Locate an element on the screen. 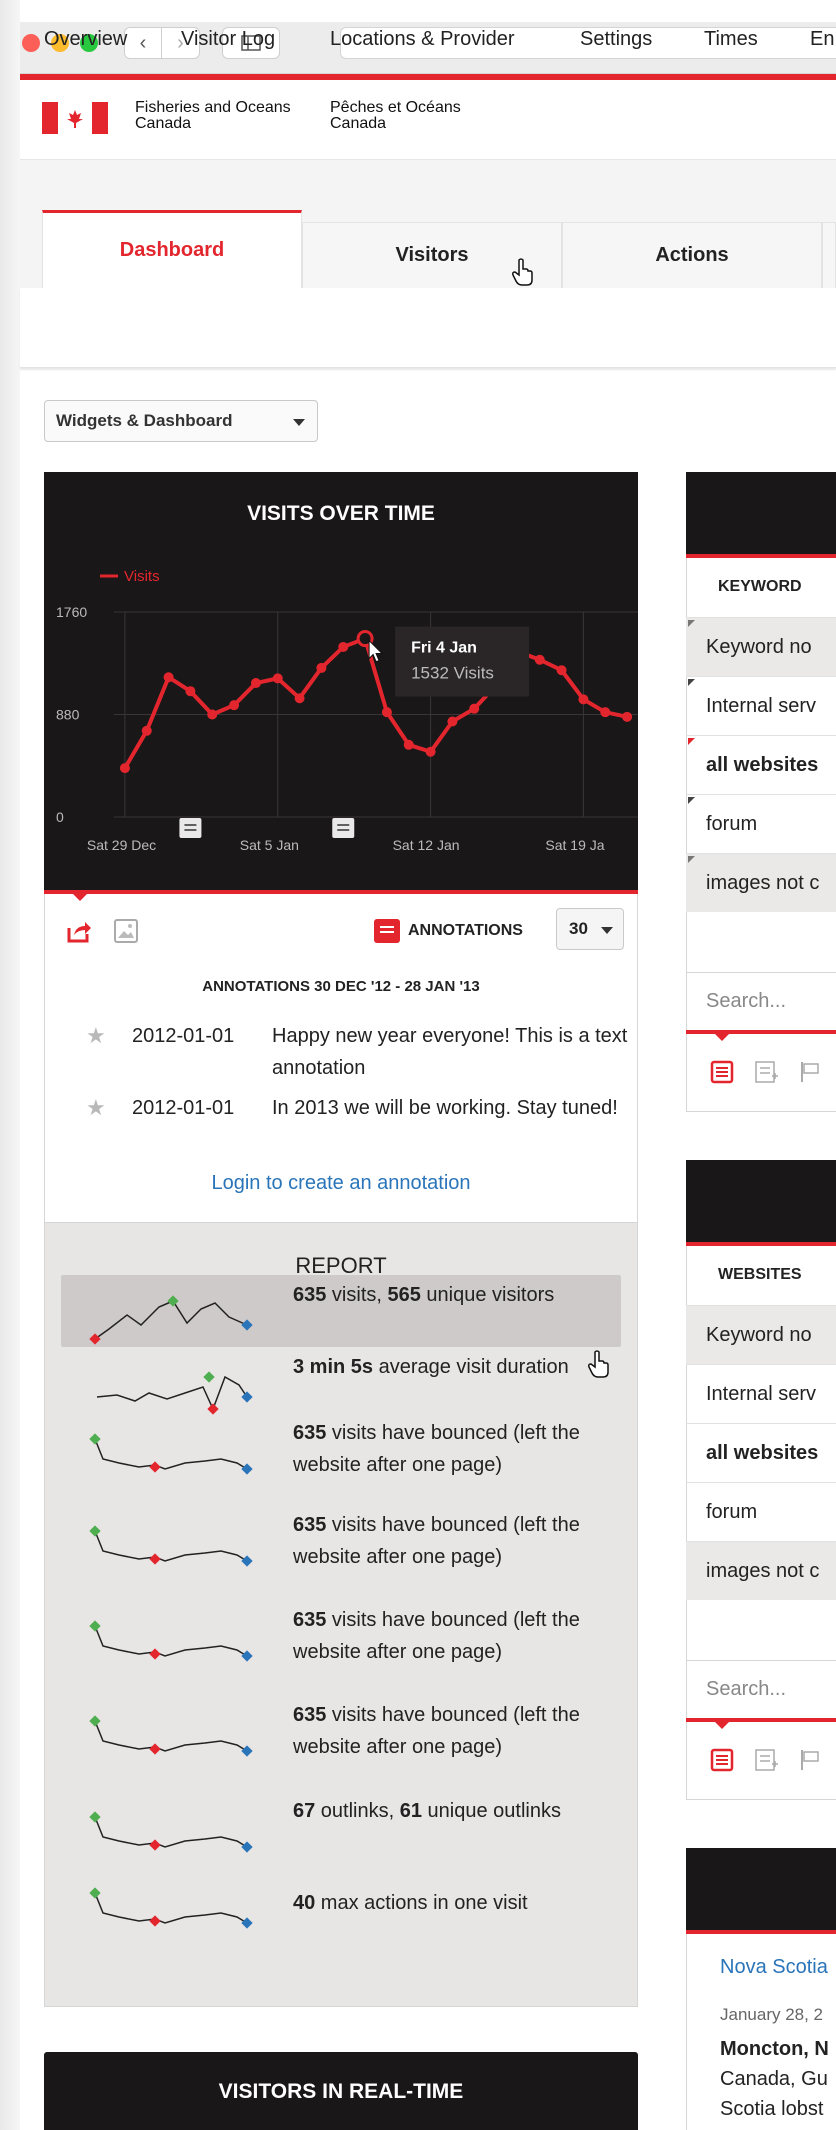  subnav-overview: Overview is located at coordinates (85, 39).